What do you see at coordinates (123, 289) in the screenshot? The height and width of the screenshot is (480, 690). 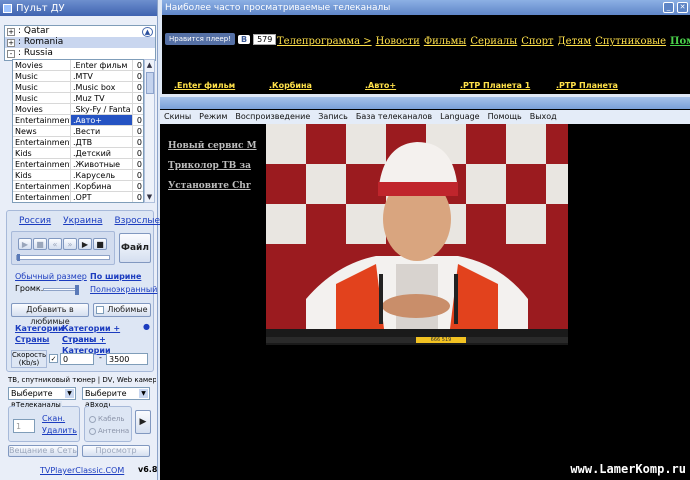 I see `fullscreen-link: Полноэкранный` at bounding box center [123, 289].